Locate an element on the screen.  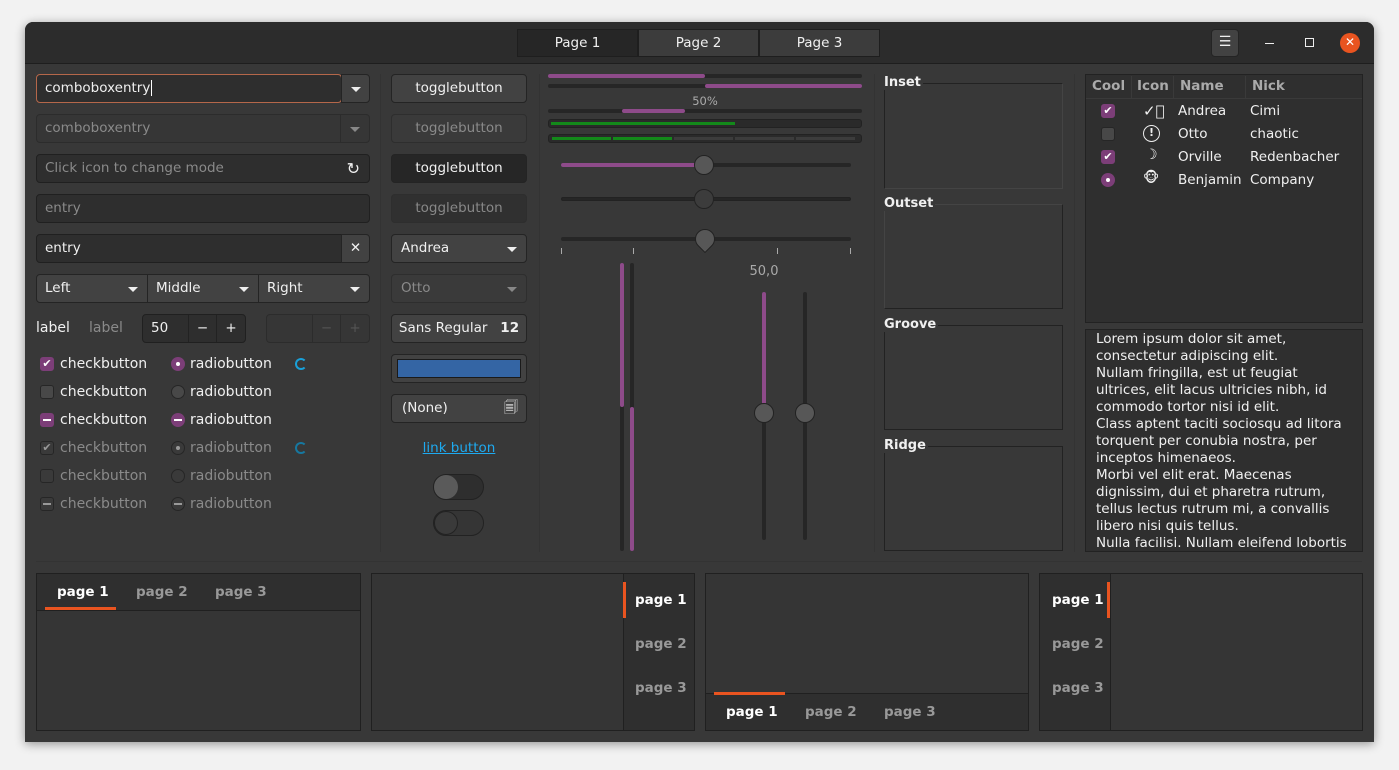
frame-outset-label: Outset is located at coordinates (910, 203).